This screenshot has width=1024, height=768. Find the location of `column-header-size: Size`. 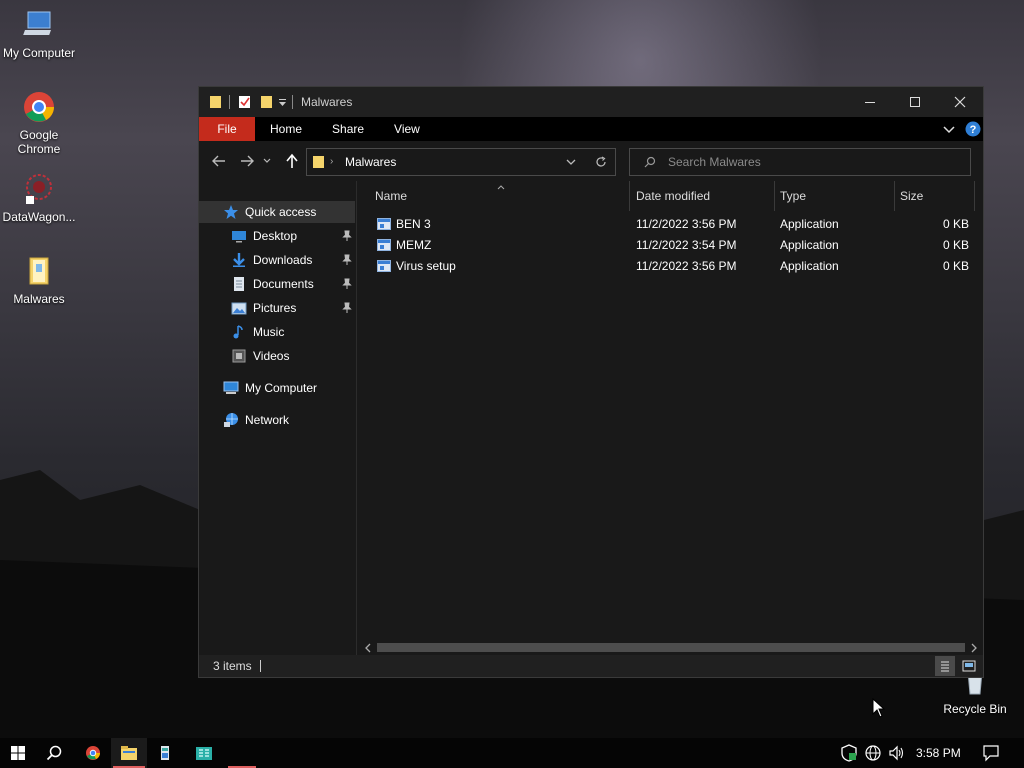

column-header-size: Size is located at coordinates (935, 196).